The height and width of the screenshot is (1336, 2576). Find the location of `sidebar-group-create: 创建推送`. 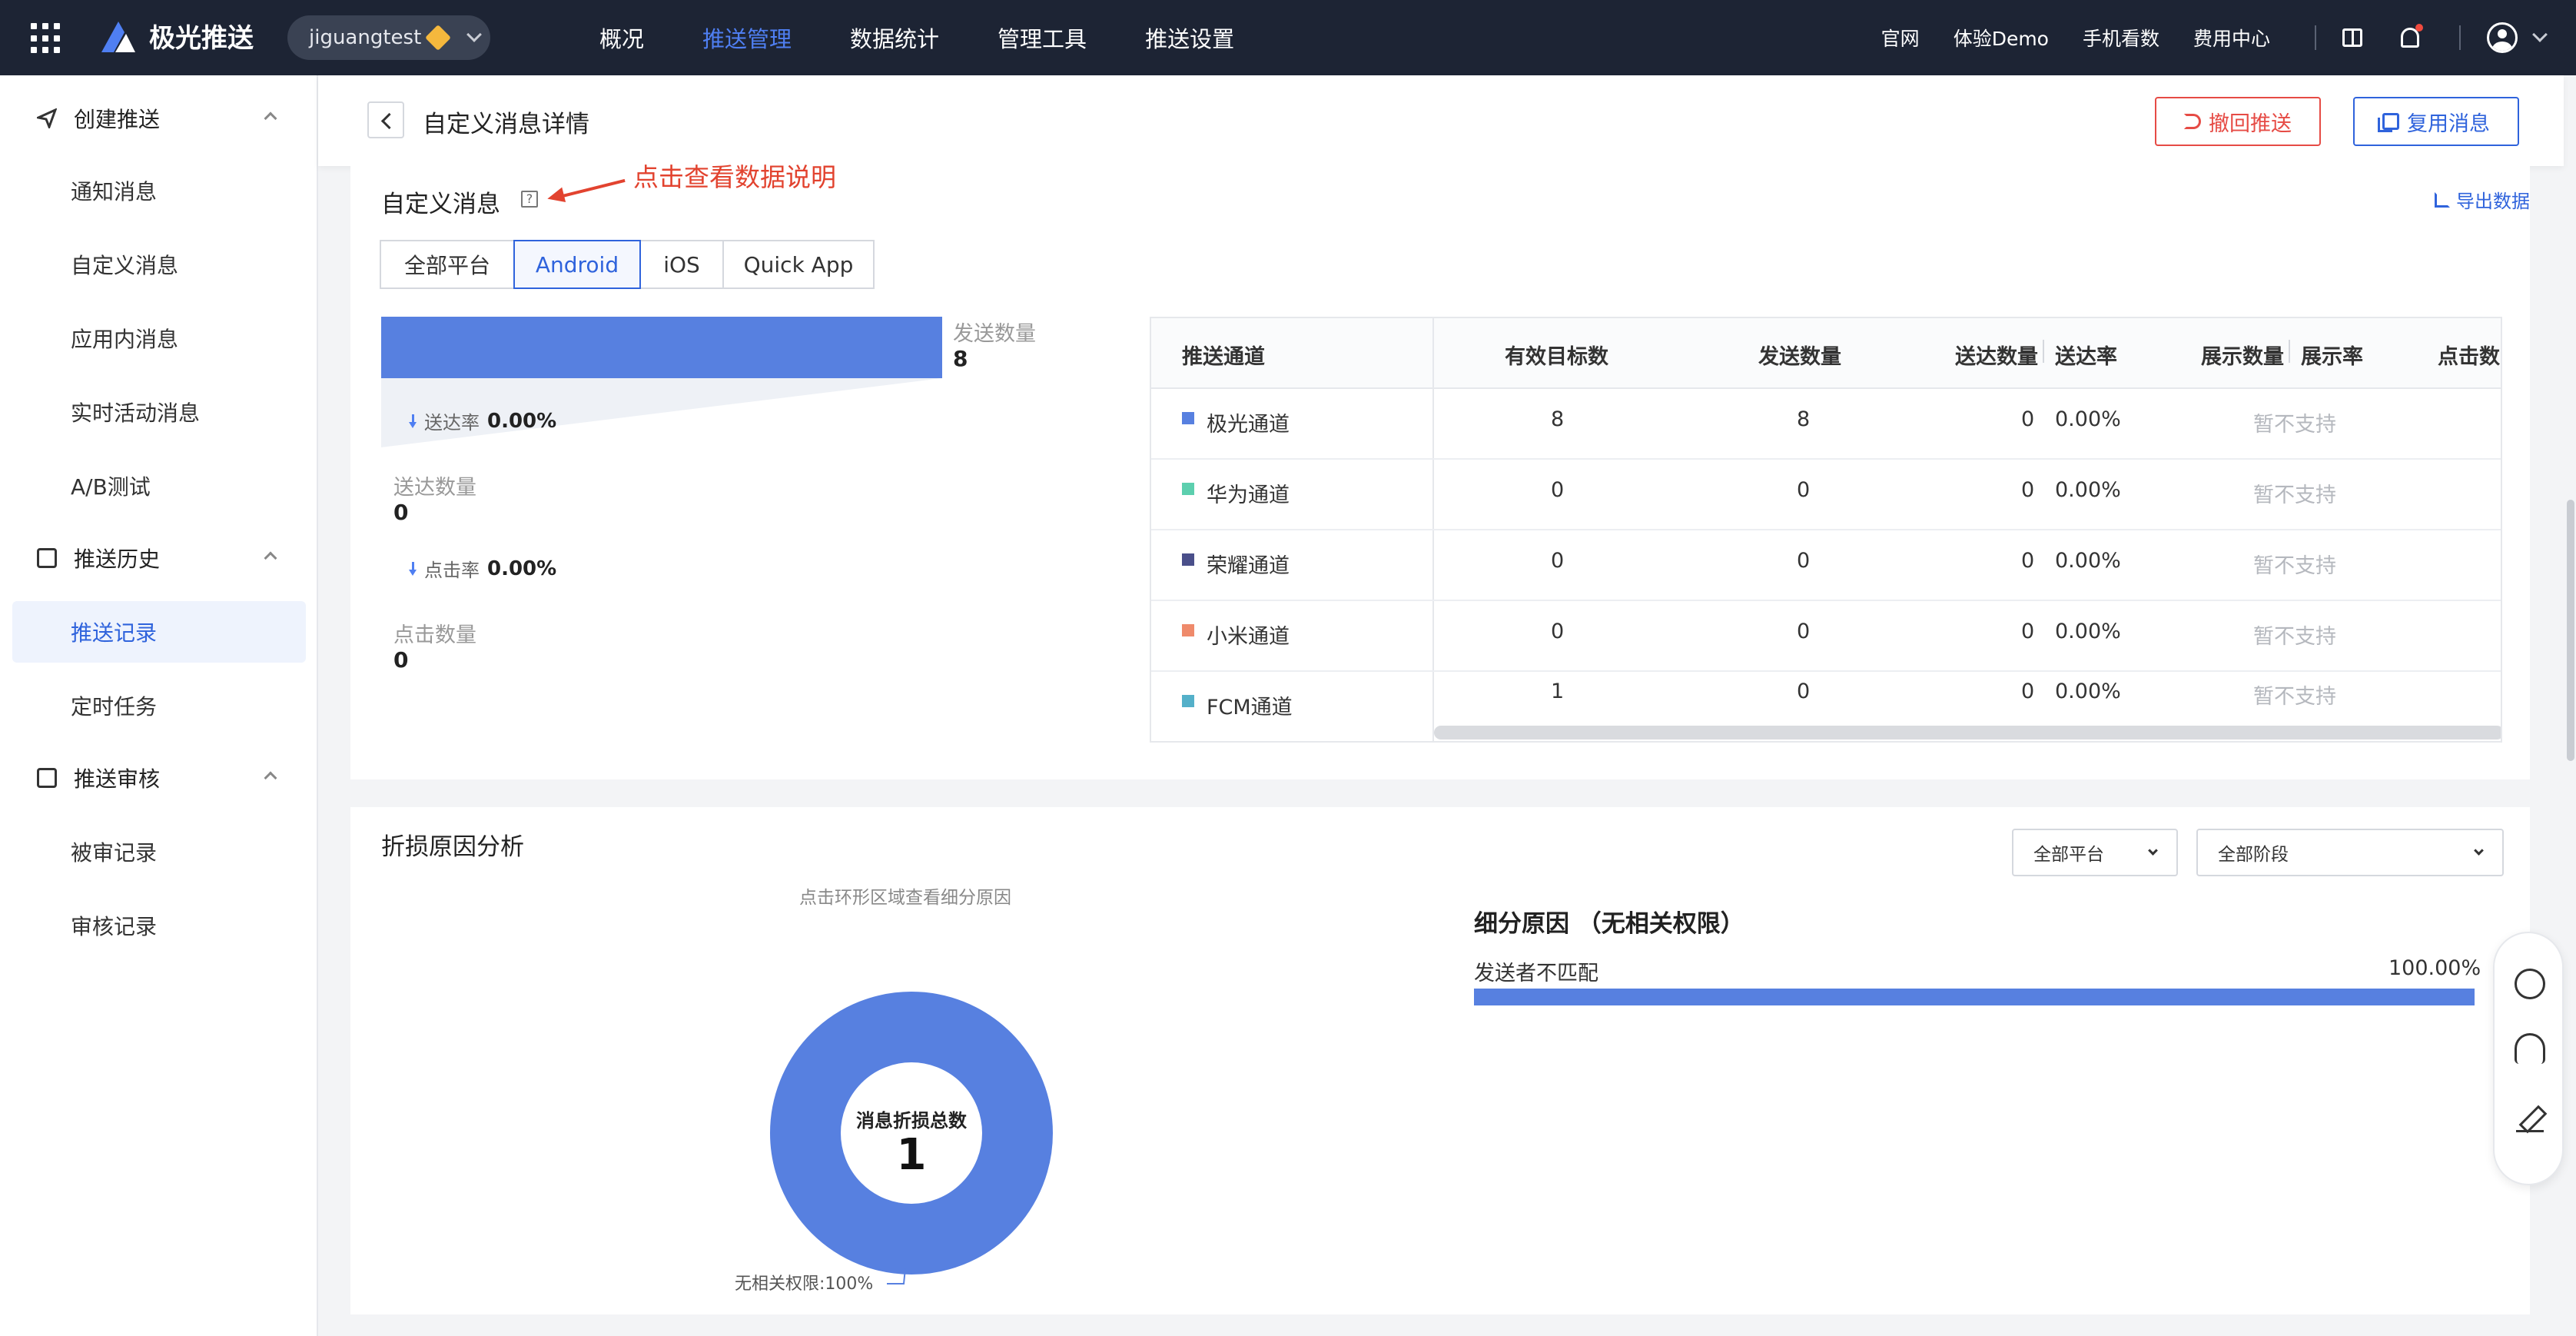

sidebar-group-create: 创建推送 is located at coordinates (159, 118).